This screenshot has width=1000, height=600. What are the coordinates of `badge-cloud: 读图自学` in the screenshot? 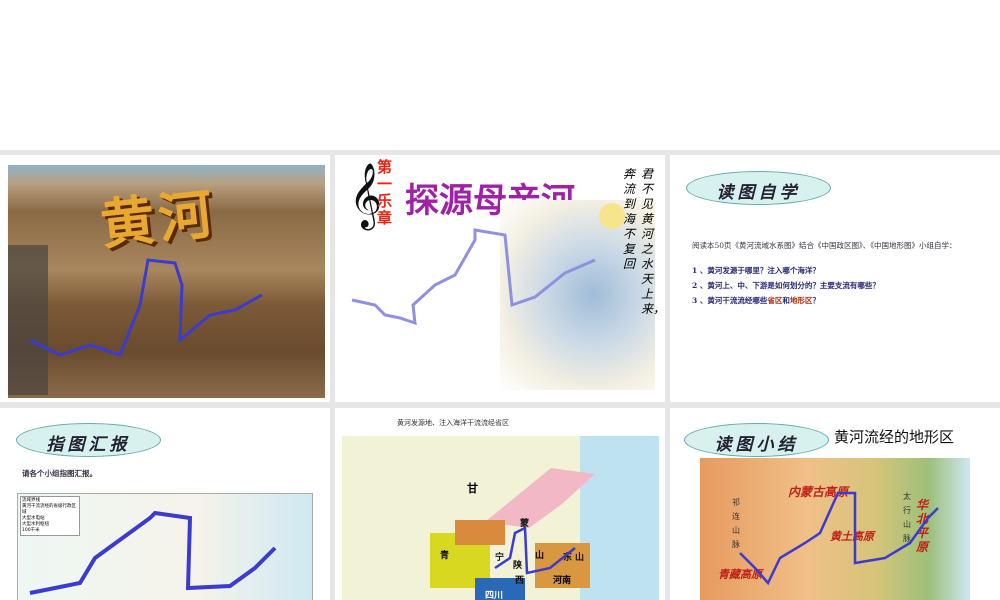 It's located at (758, 188).